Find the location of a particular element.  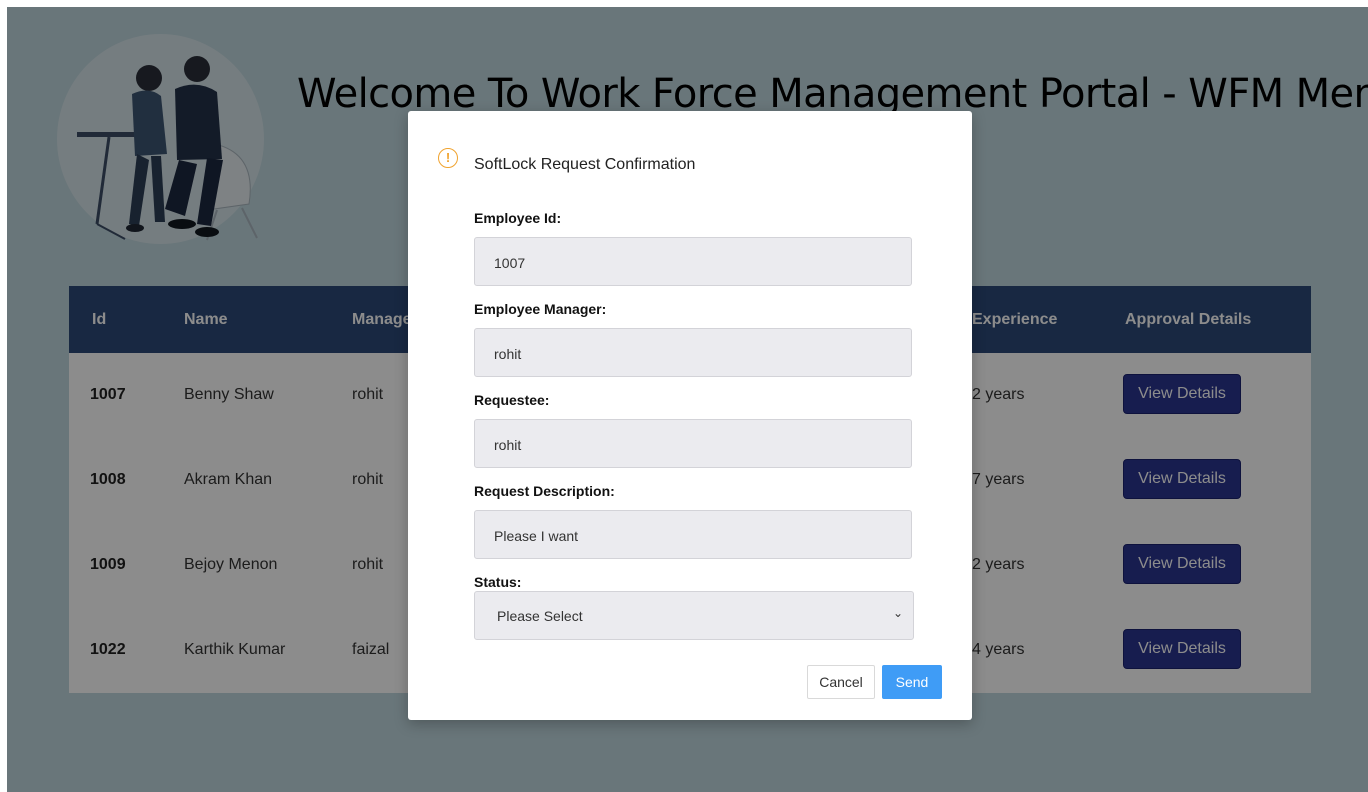

employee-id-label: Employee Id: is located at coordinates (518, 218).